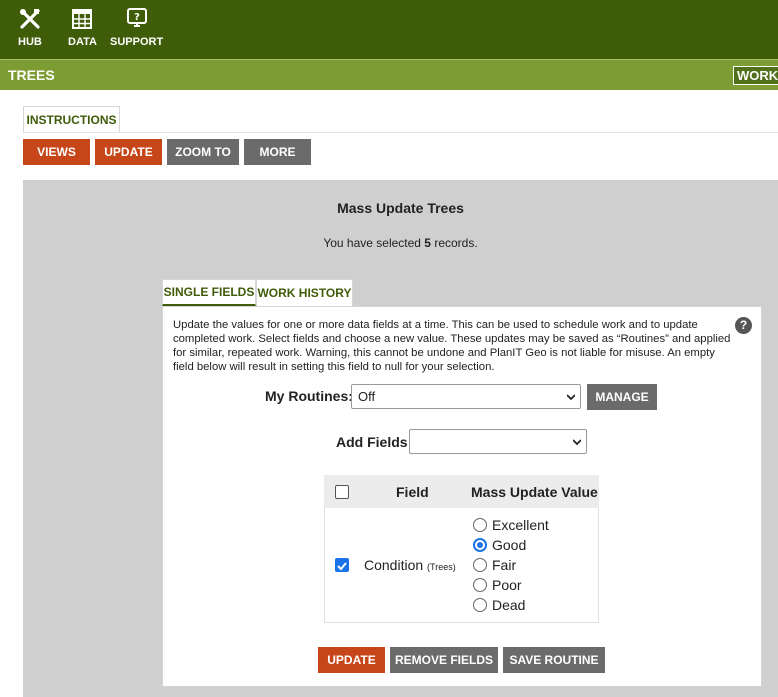 This screenshot has height=697, width=778. Describe the element at coordinates (82, 42) in the screenshot. I see `nav-data-label: DATA` at that location.